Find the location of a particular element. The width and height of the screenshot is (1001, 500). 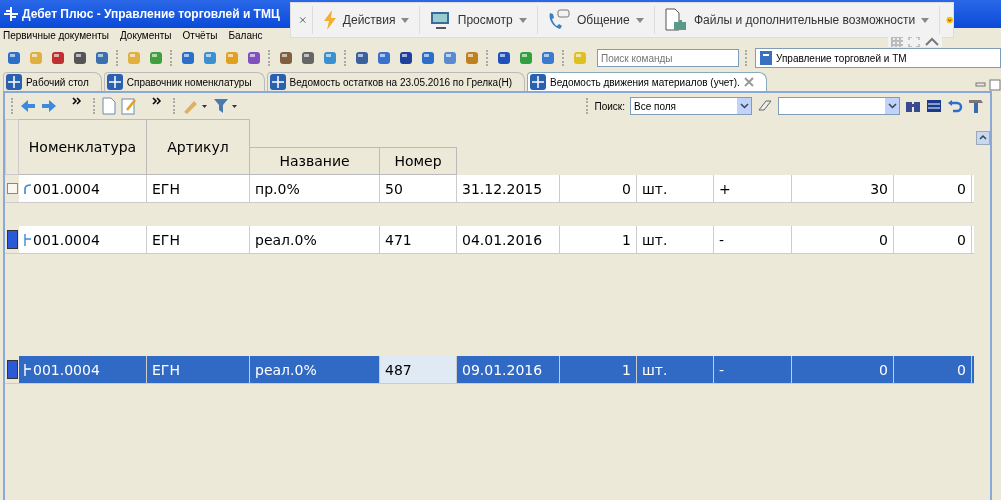

forward-arrow-icon is located at coordinates (49, 106).